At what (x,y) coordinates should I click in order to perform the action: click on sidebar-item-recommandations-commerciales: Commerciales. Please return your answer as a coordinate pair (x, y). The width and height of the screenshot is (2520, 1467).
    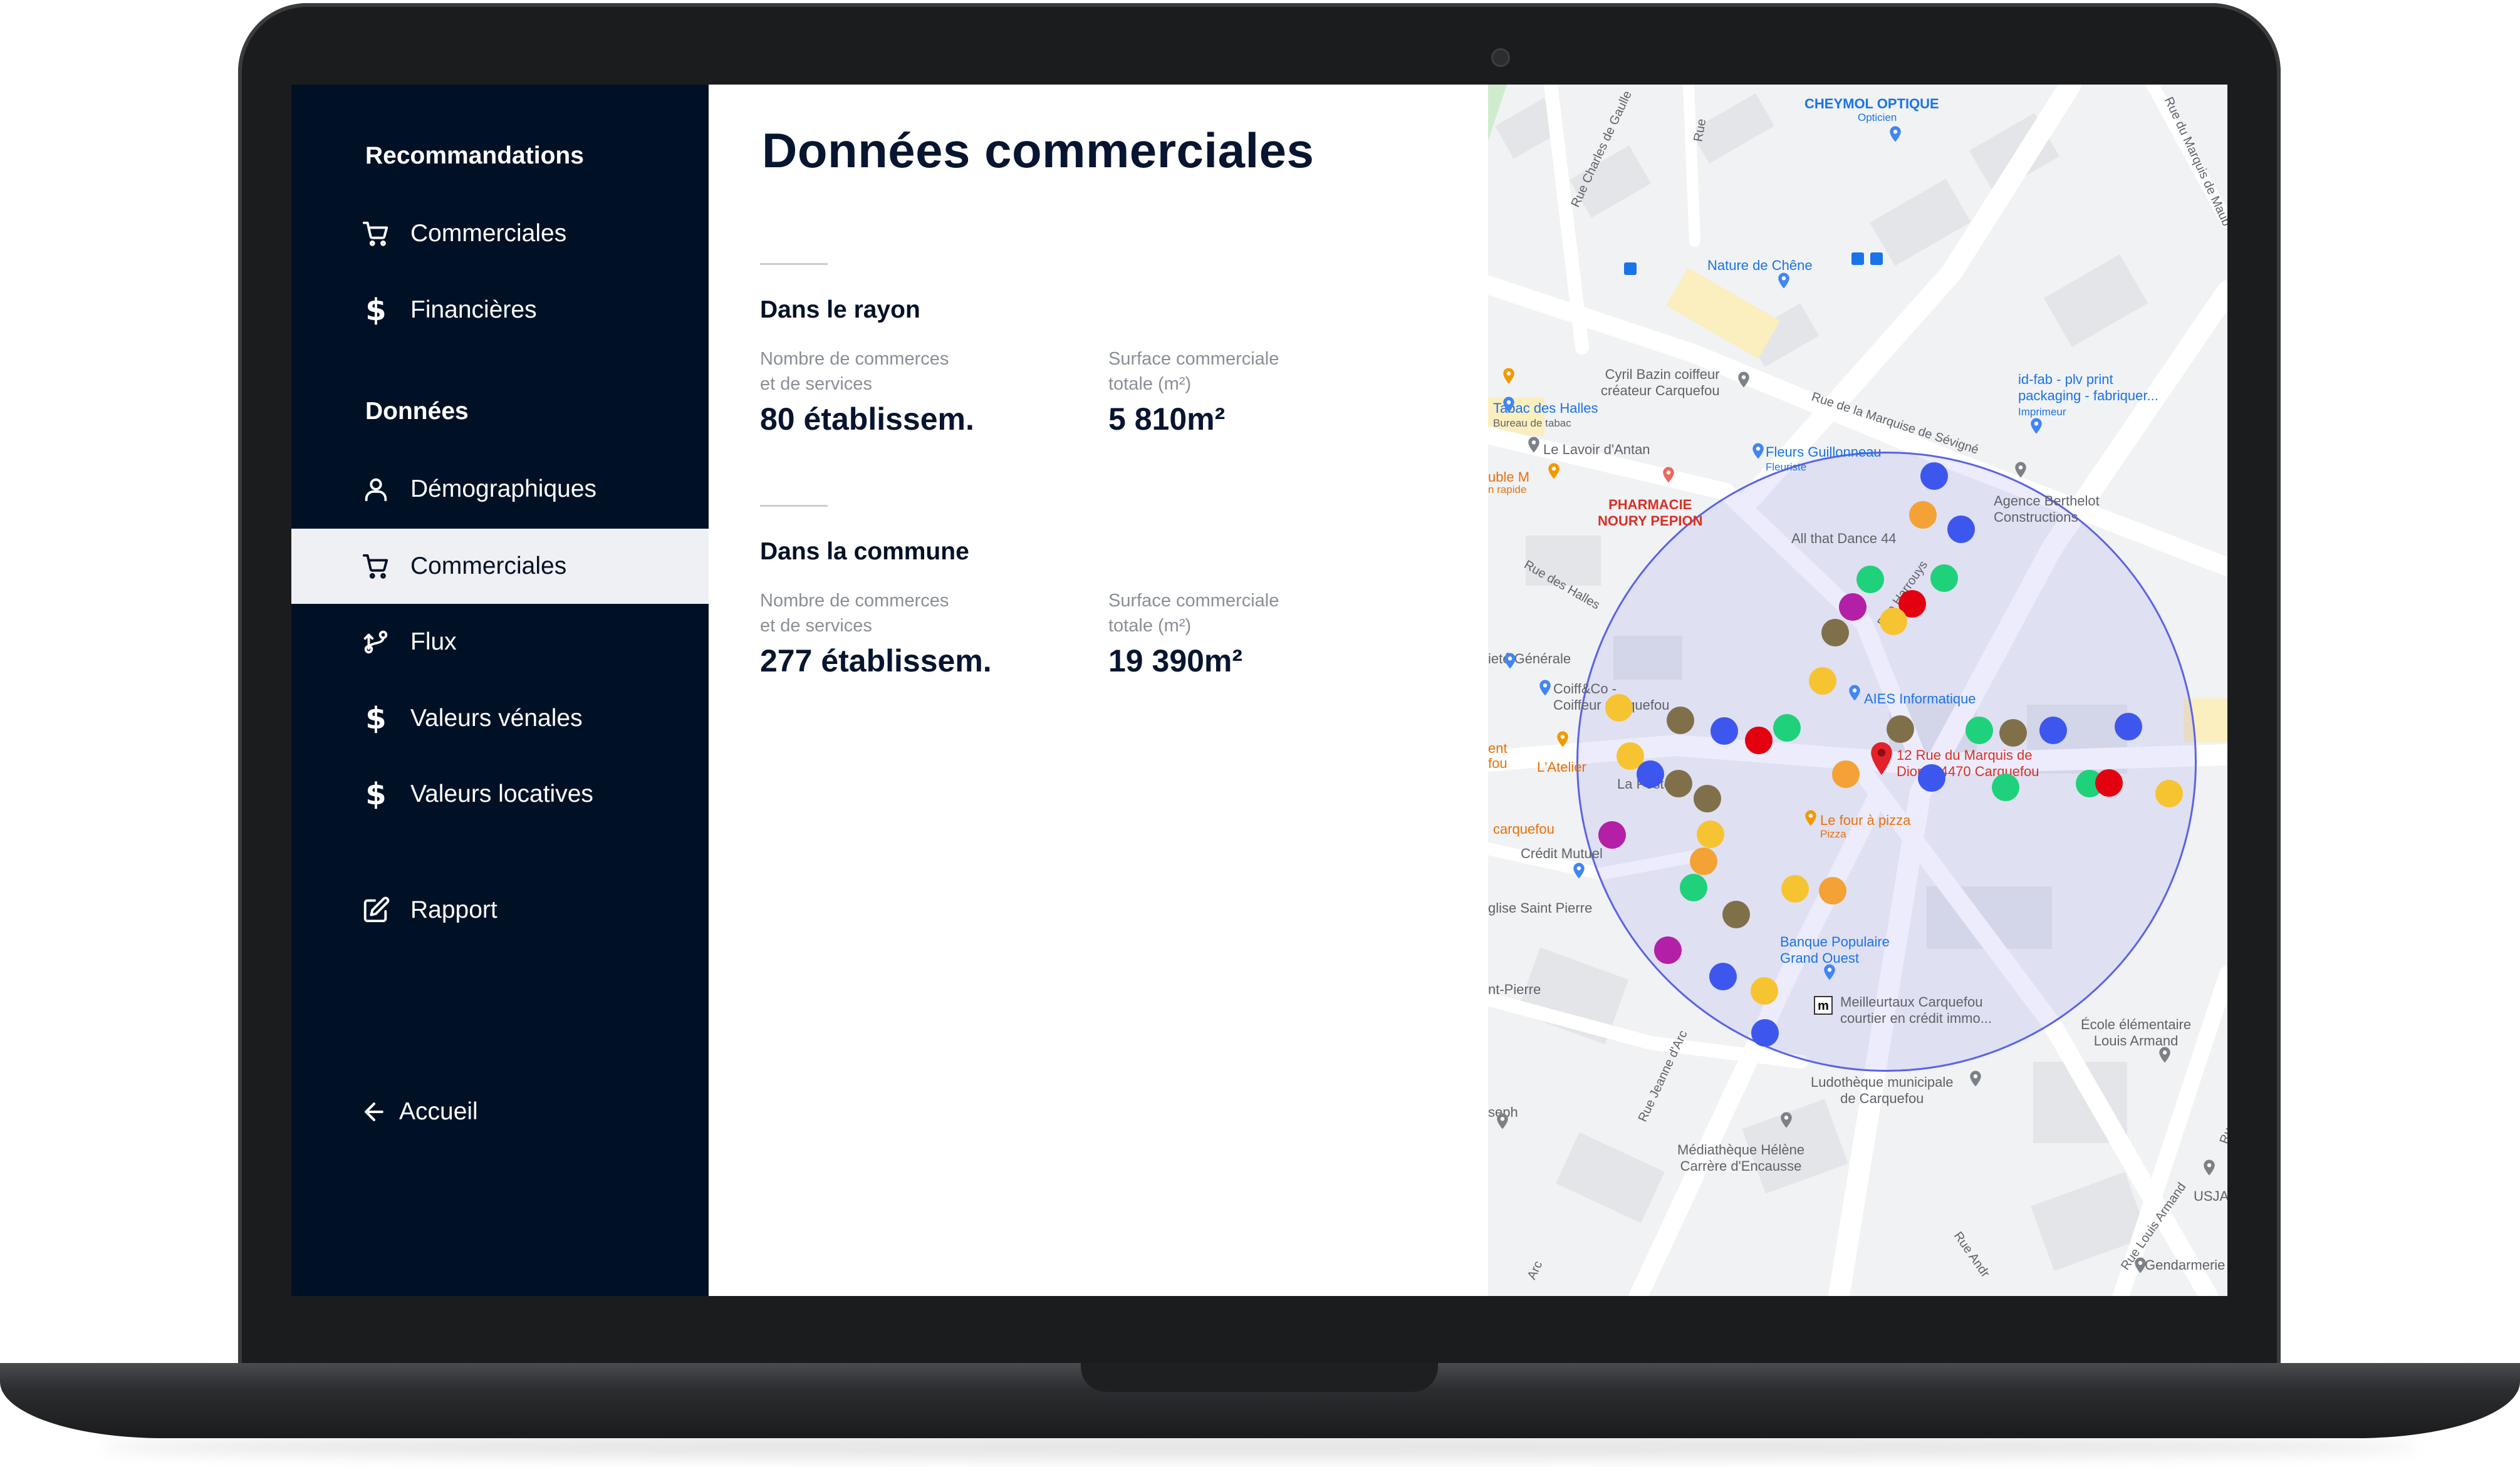
    Looking at the image, I should click on (500, 233).